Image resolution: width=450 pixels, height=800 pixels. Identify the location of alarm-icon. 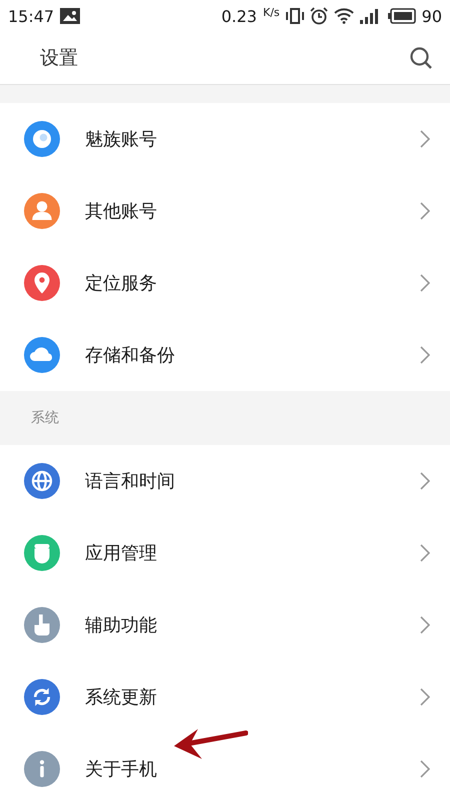
(319, 16).